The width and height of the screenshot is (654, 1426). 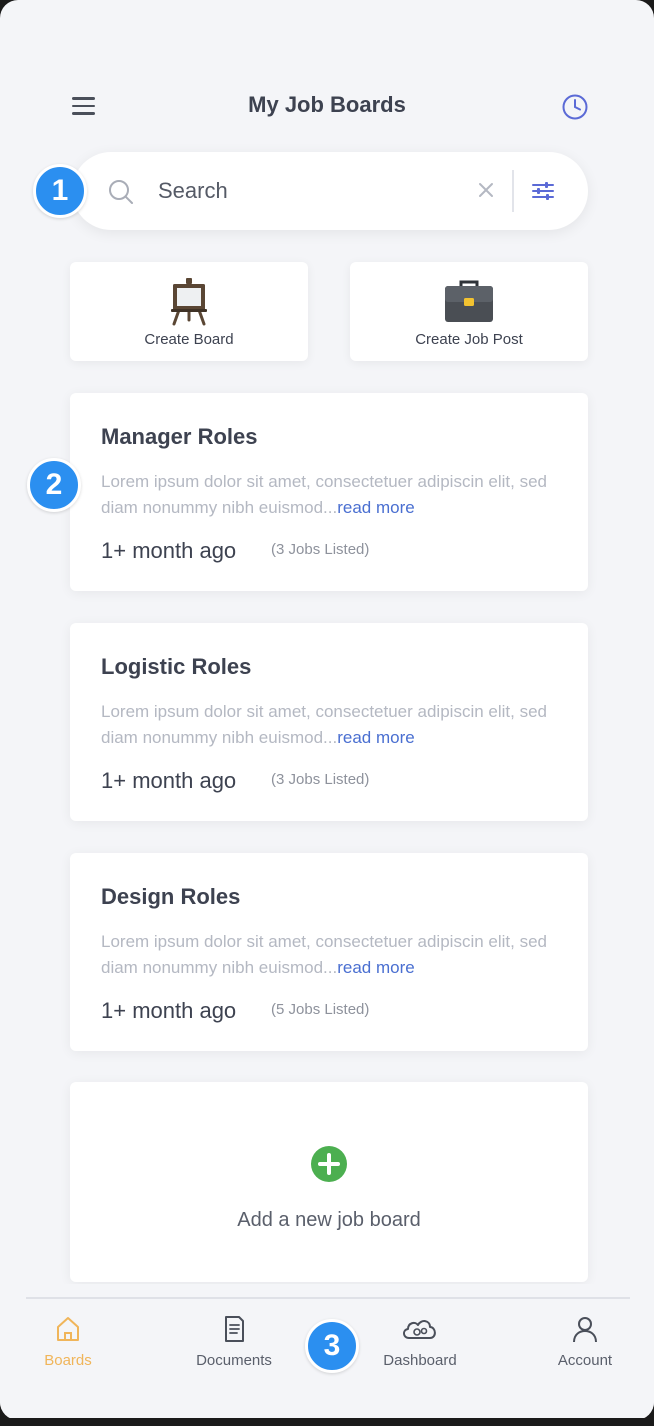 What do you see at coordinates (234, 1329) in the screenshot?
I see `document-icon` at bounding box center [234, 1329].